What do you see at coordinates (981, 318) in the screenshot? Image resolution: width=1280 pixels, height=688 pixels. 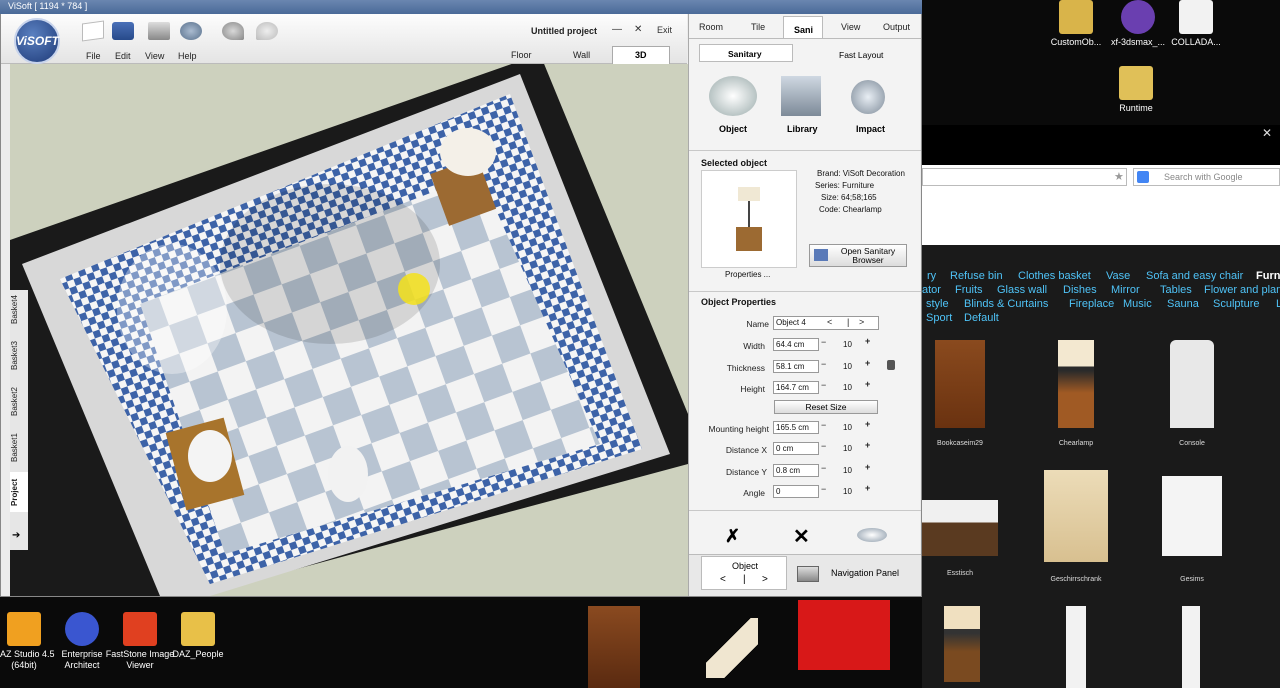 I see `category-link: Default` at bounding box center [981, 318].